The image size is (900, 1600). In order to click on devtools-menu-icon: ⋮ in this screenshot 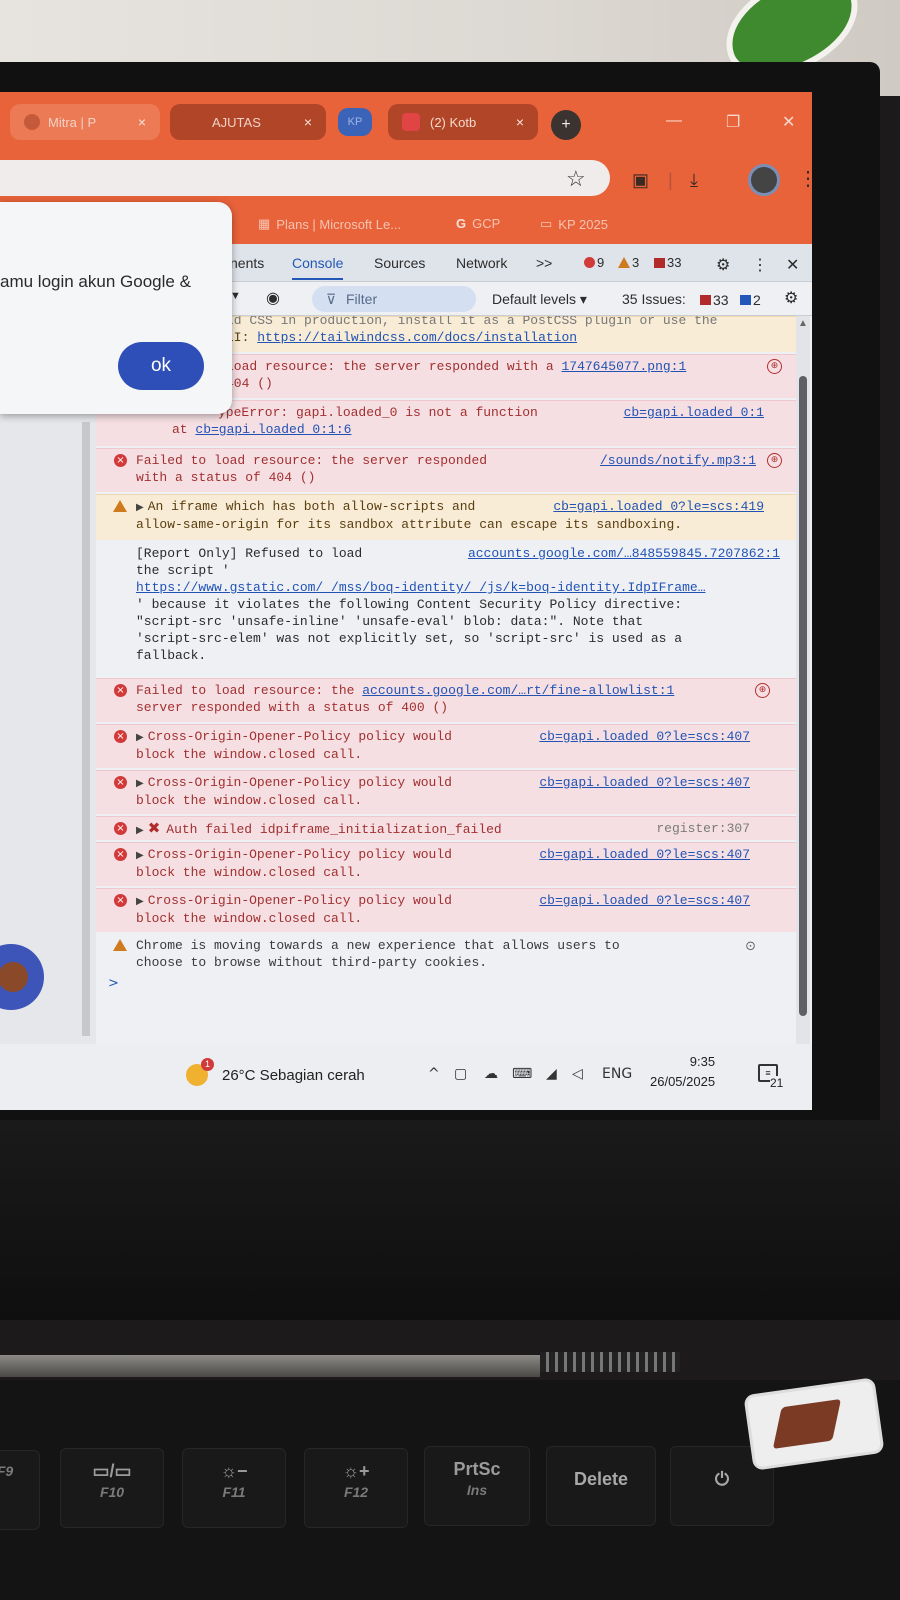, I will do `click(760, 265)`.